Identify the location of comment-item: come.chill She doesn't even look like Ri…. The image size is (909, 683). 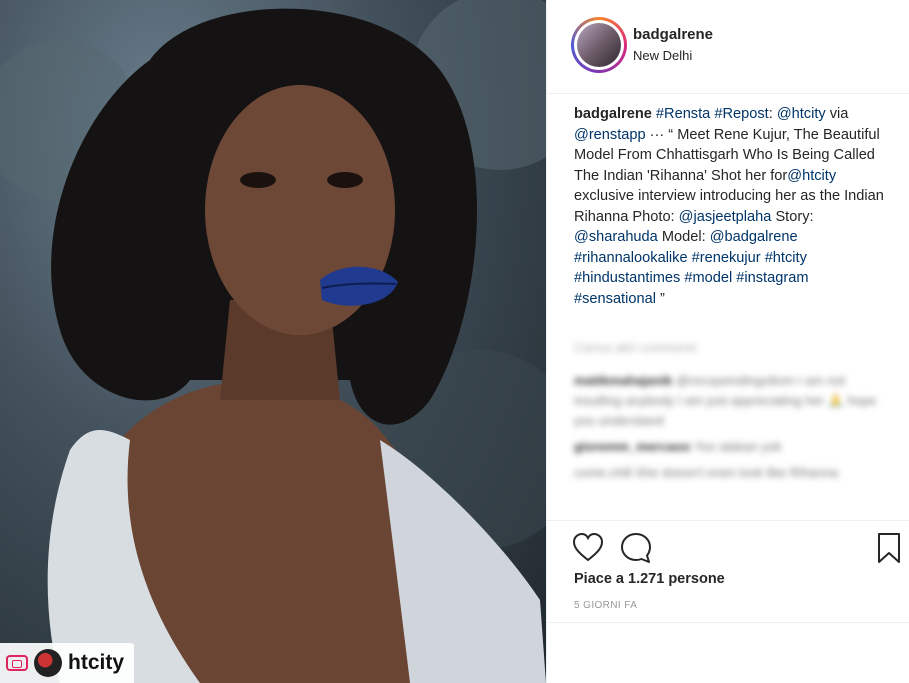
(734, 473).